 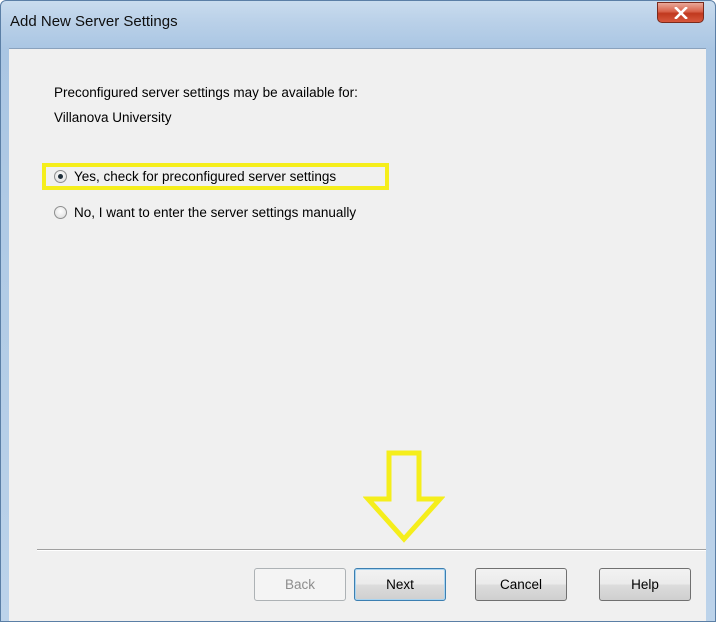 What do you see at coordinates (358, 21) in the screenshot?
I see `title-bar: Add New Server Settings` at bounding box center [358, 21].